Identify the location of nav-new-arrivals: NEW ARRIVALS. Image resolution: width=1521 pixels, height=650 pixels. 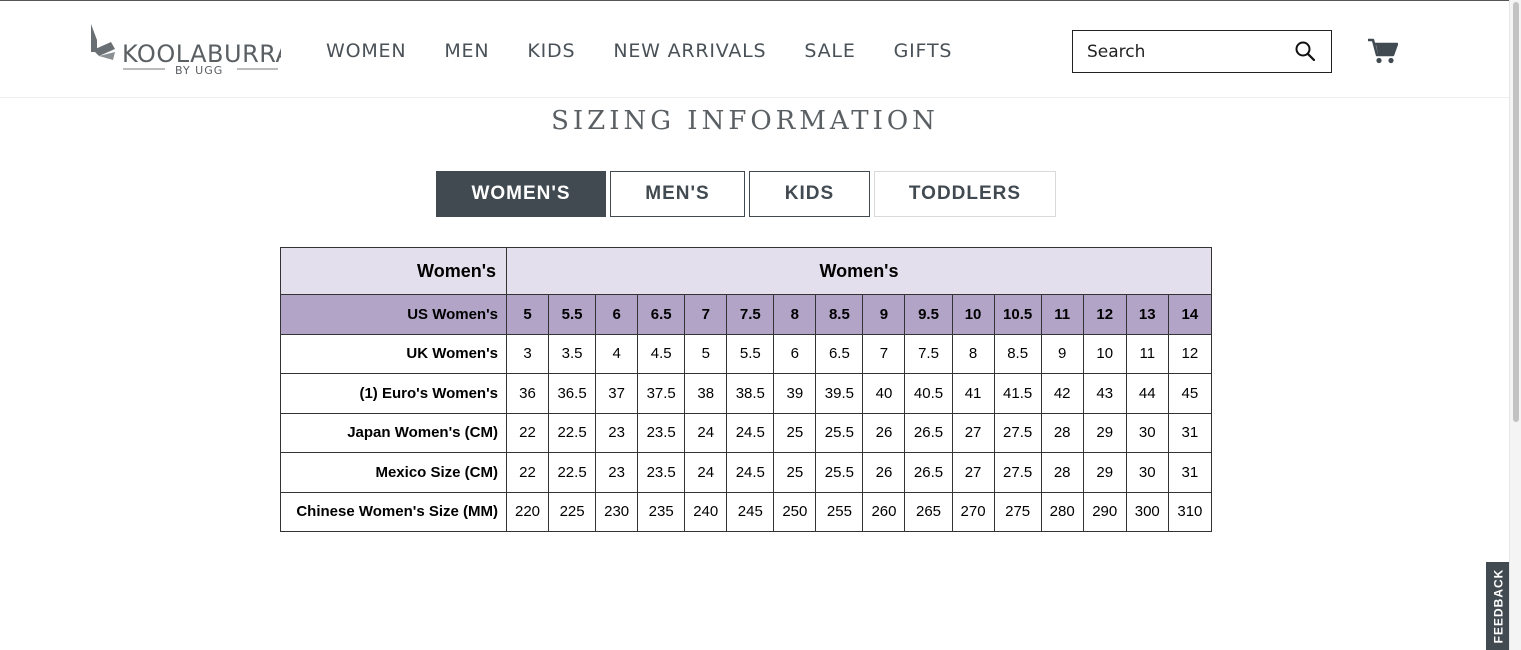
(689, 51).